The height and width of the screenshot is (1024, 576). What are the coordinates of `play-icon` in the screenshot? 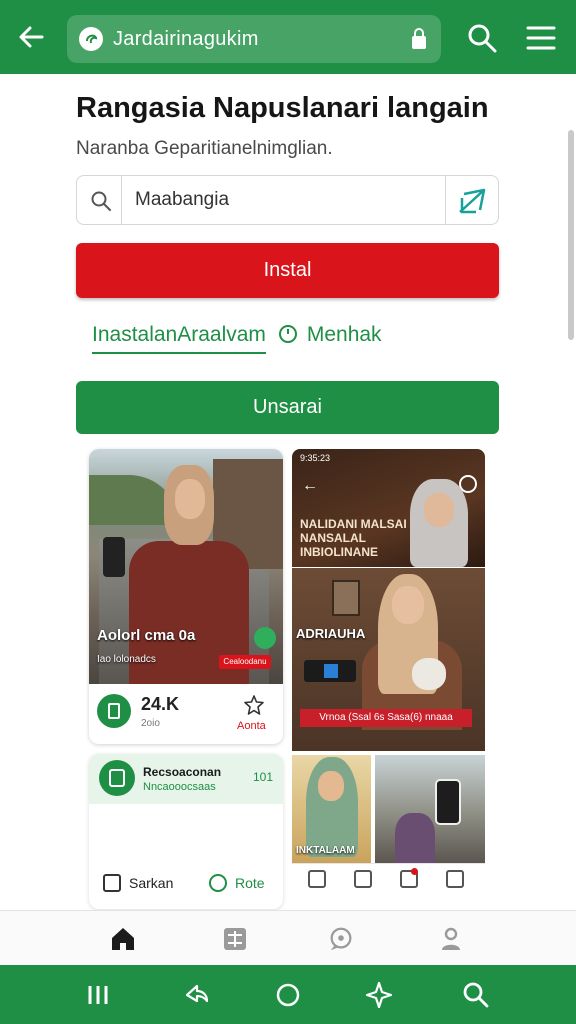 It's located at (331, 671).